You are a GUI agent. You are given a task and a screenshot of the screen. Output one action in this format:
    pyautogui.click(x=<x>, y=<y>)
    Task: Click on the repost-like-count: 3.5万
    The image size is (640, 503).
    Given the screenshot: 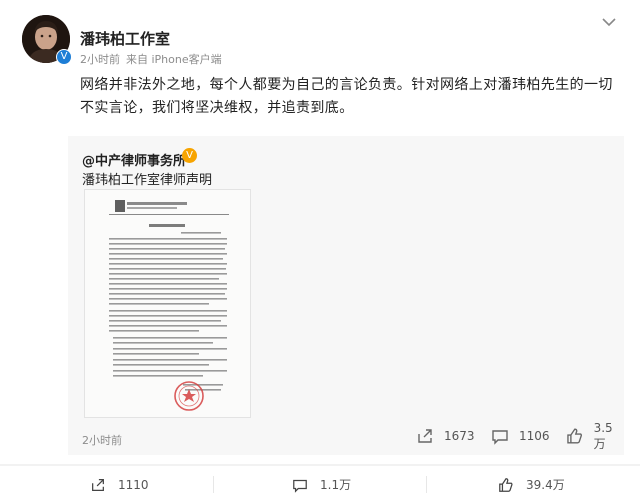 What is the action you would take?
    pyautogui.click(x=603, y=435)
    